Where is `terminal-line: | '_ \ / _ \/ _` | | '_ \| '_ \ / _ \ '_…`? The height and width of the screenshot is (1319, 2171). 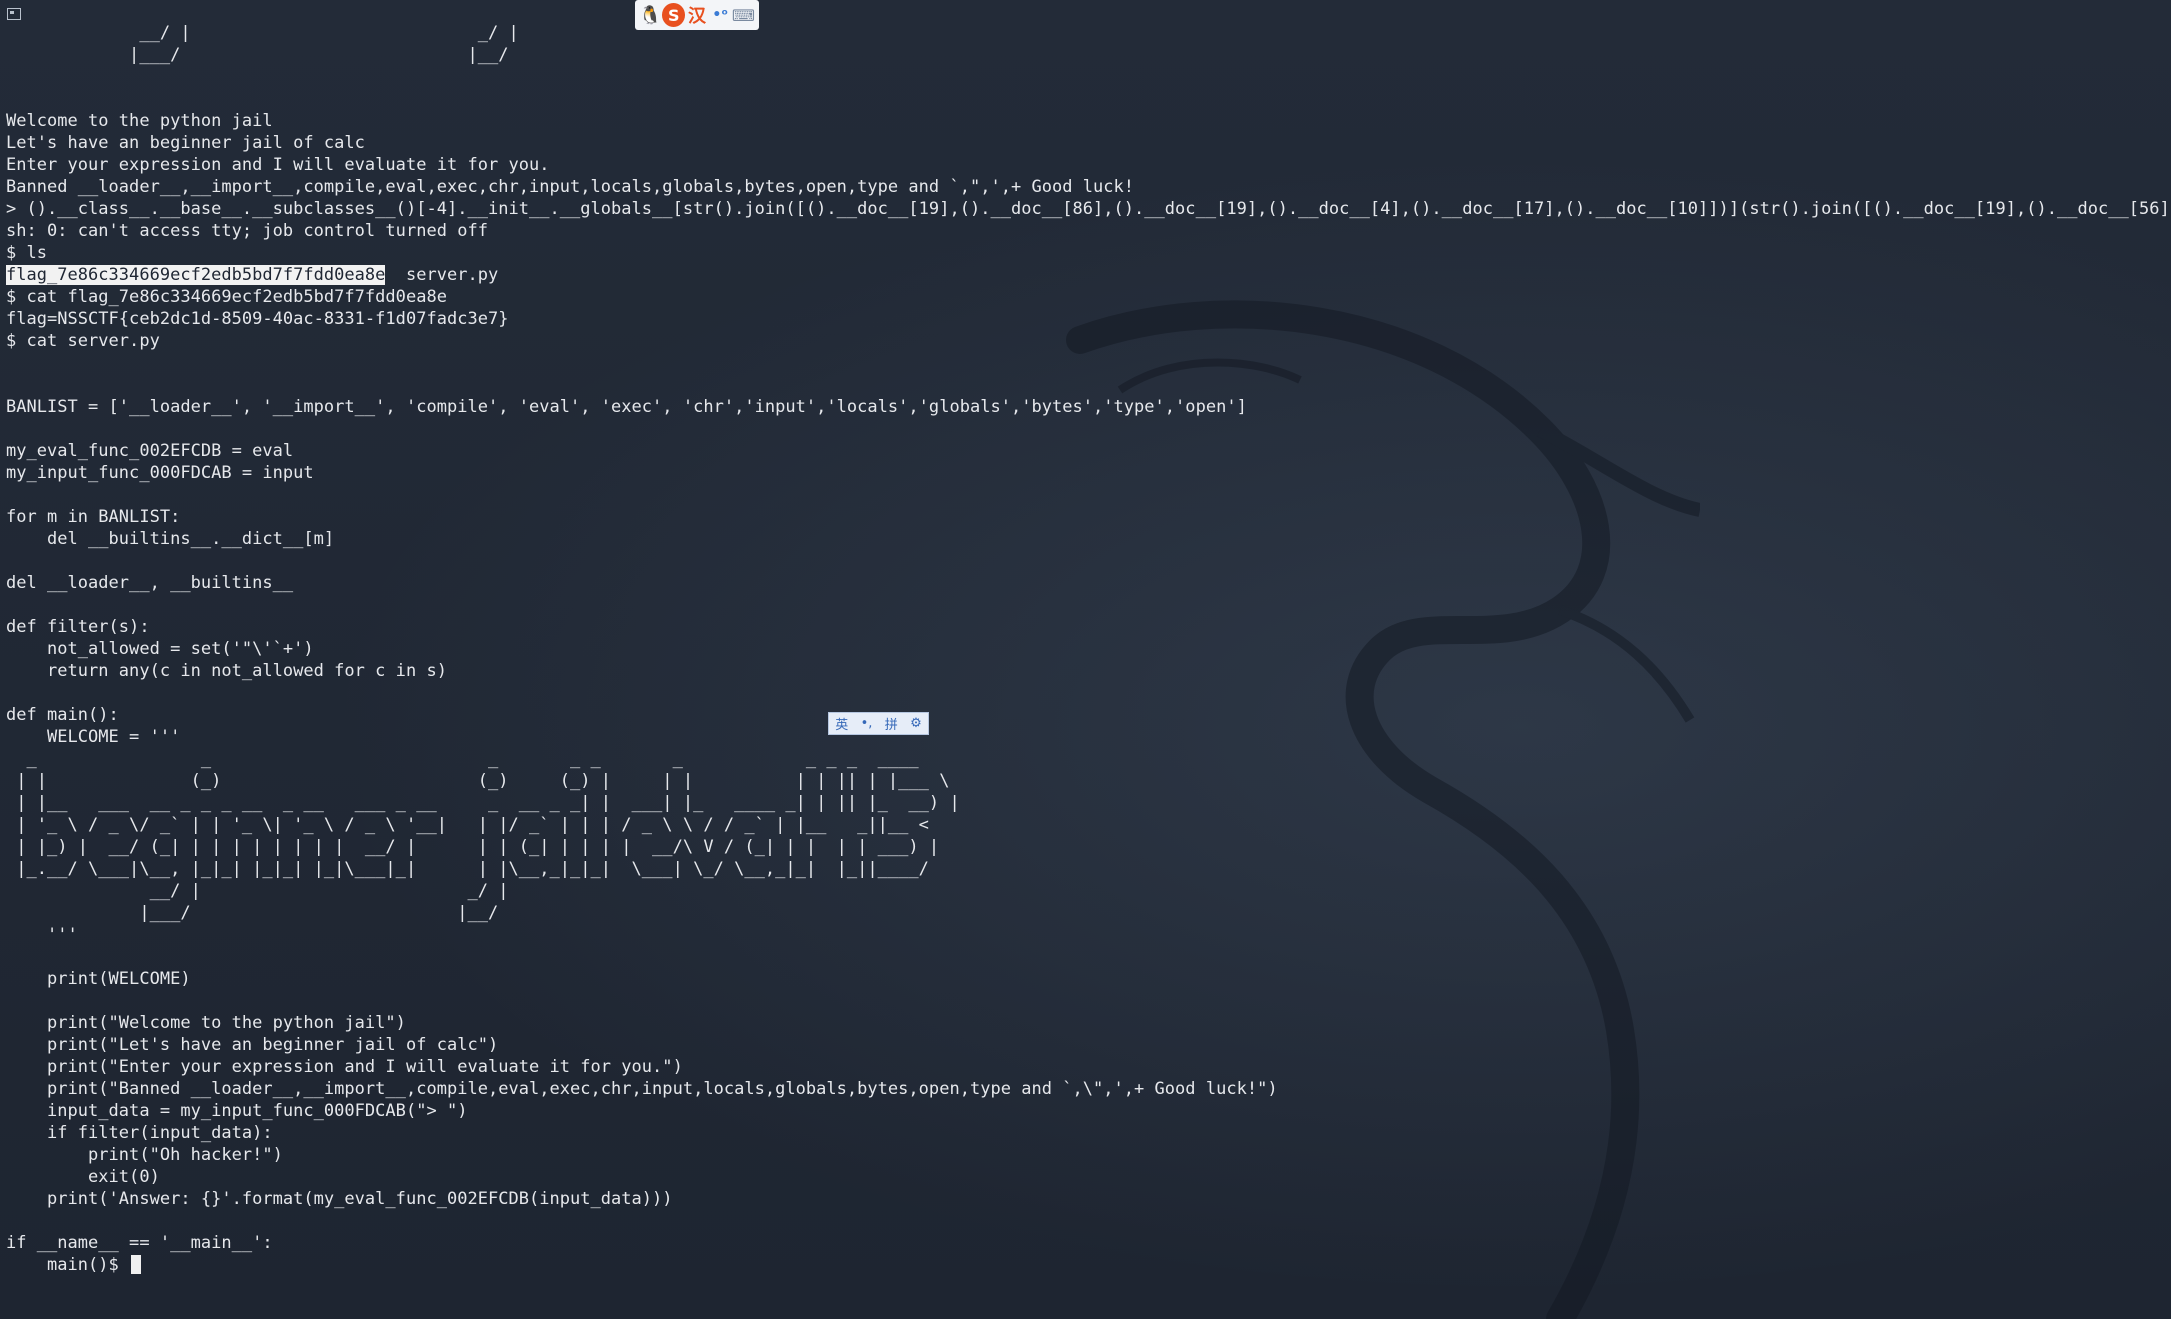
terminal-line: | '_ \ / _ \/ _` | | '_ \| '_ \ / _ \ '_… is located at coordinates (467, 825).